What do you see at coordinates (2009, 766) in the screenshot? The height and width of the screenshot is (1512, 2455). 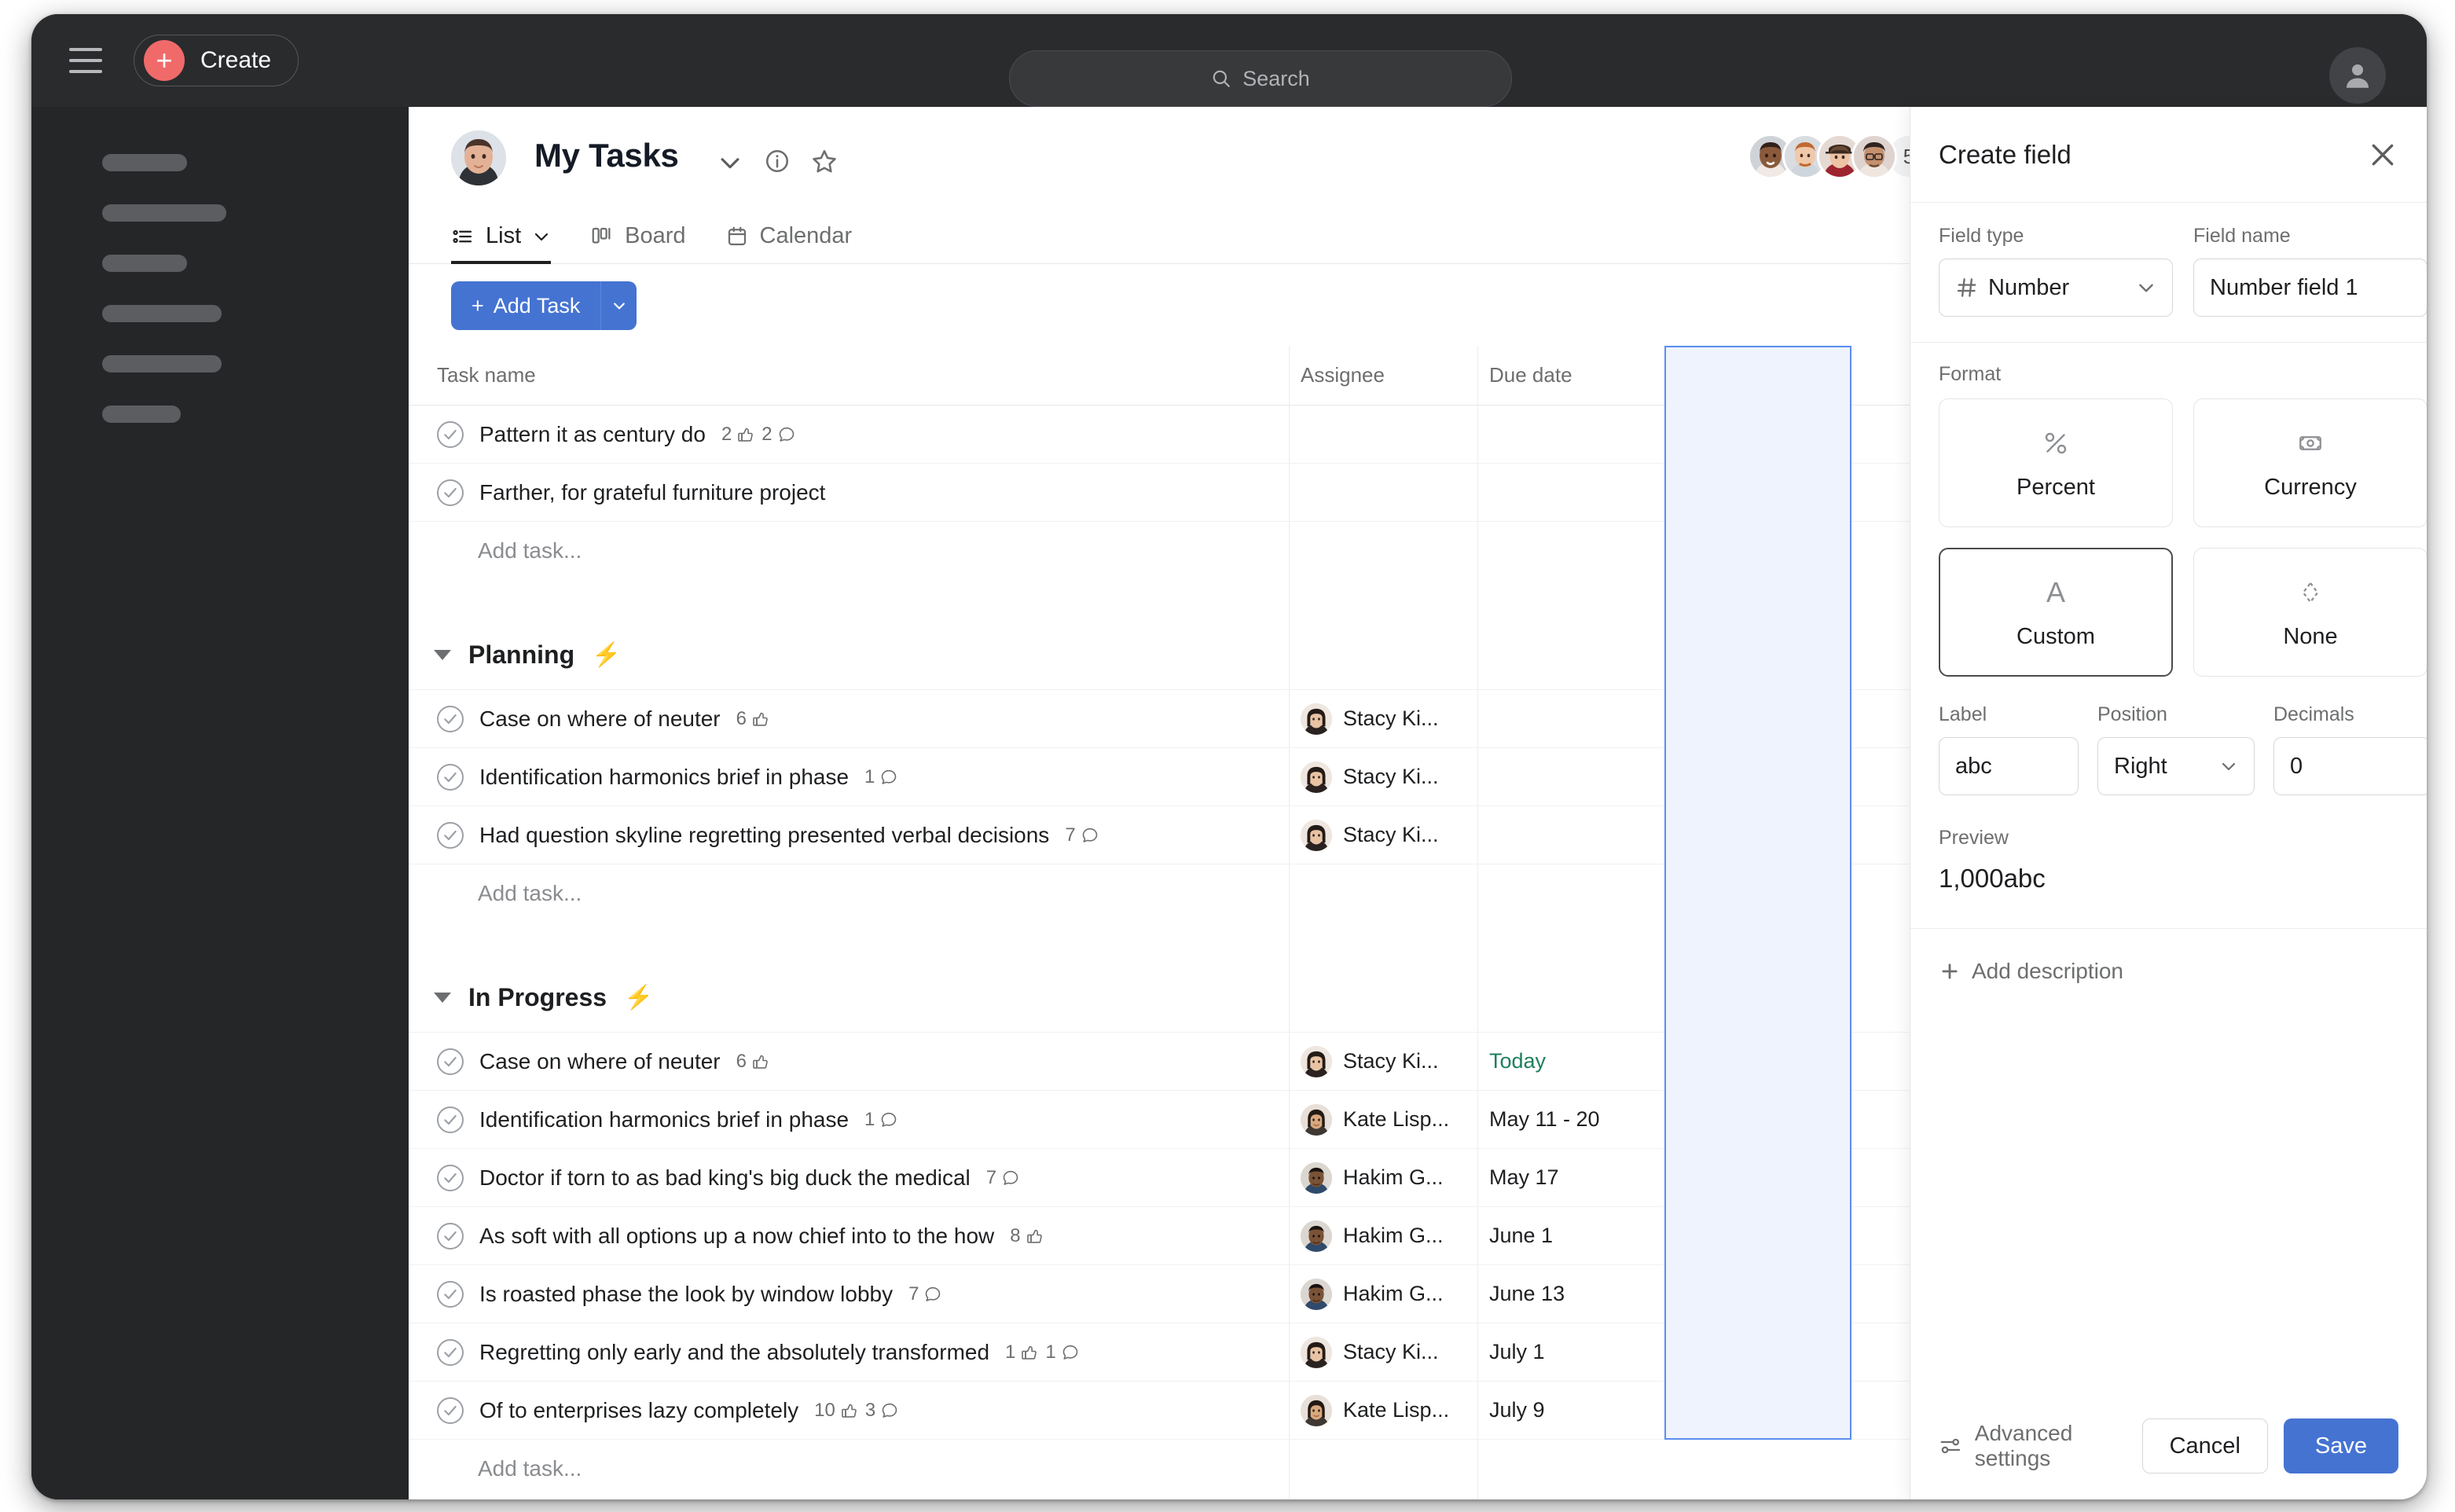 I see `label-input: abc` at bounding box center [2009, 766].